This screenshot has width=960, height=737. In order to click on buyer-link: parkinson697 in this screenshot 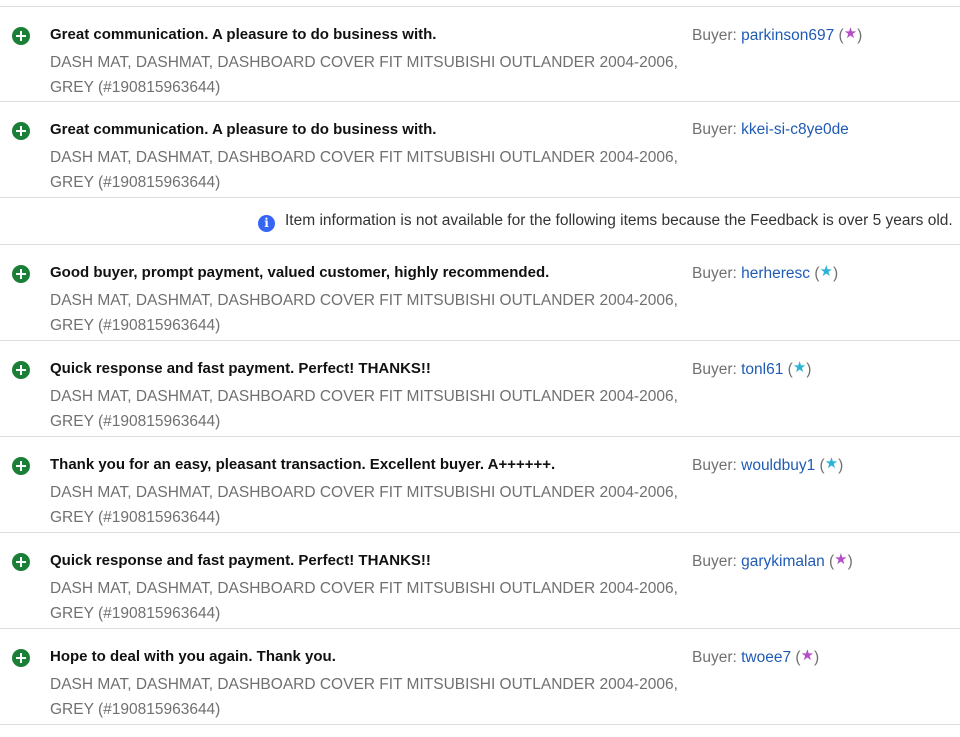, I will do `click(787, 35)`.